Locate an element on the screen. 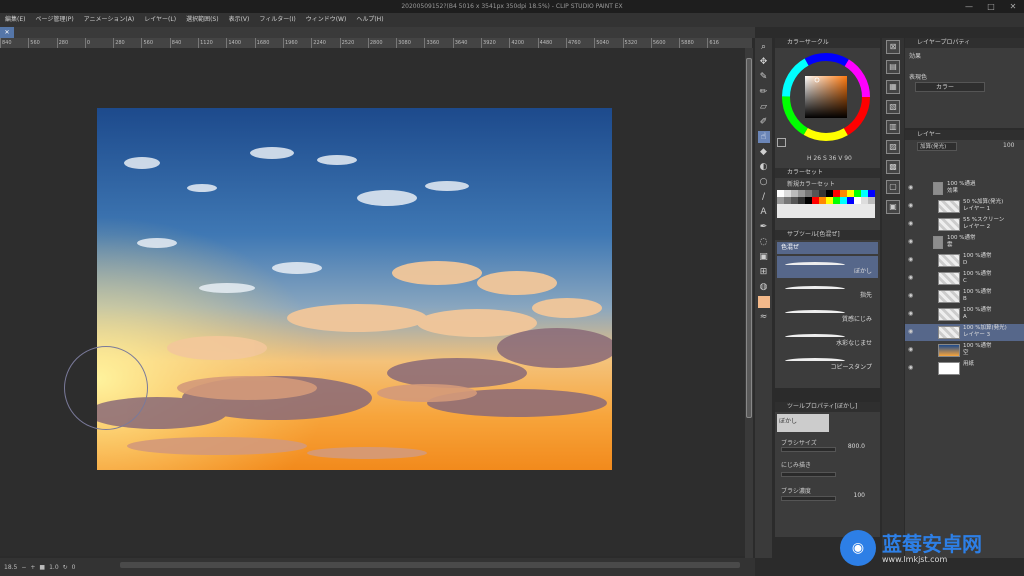  auto-action-icon: ▩ is located at coordinates (893, 167).